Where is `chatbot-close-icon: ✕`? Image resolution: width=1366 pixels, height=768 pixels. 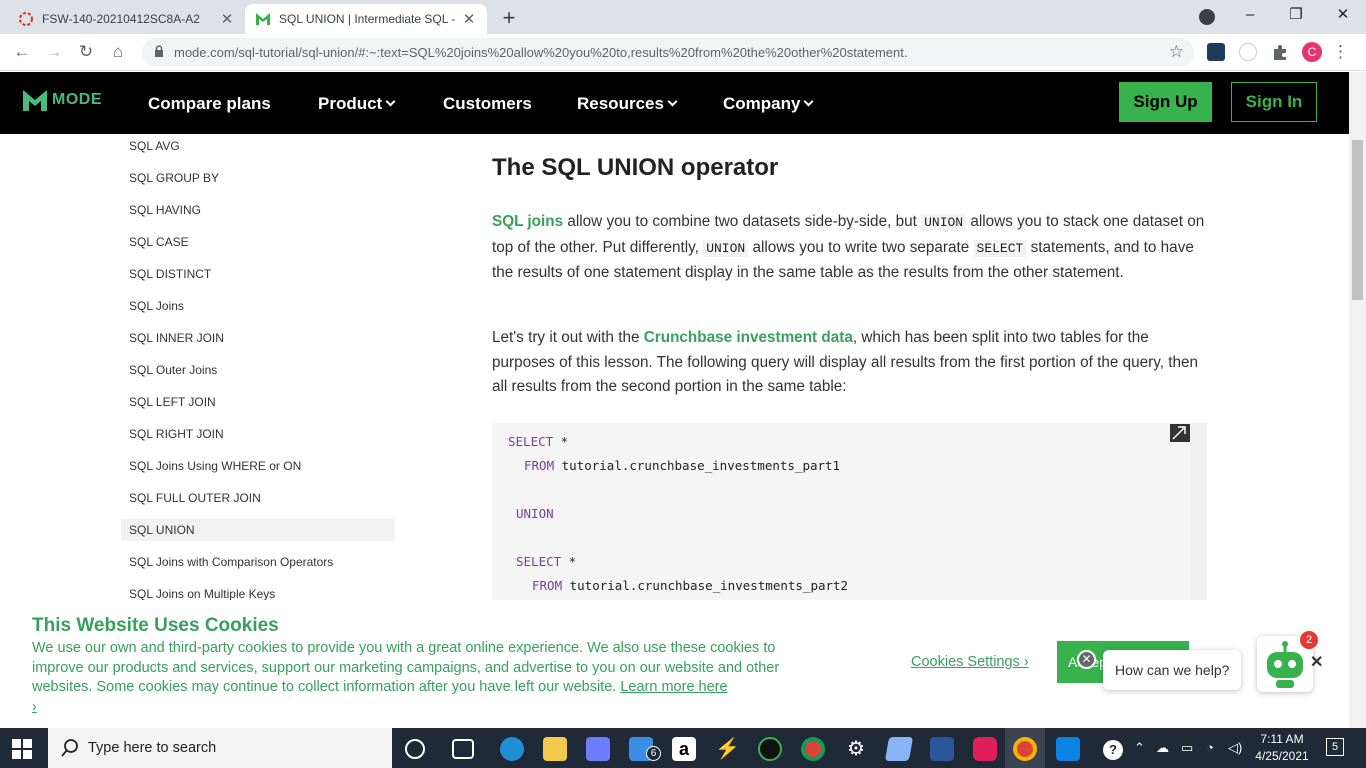
chatbot-close-icon: ✕ is located at coordinates (1316, 662).